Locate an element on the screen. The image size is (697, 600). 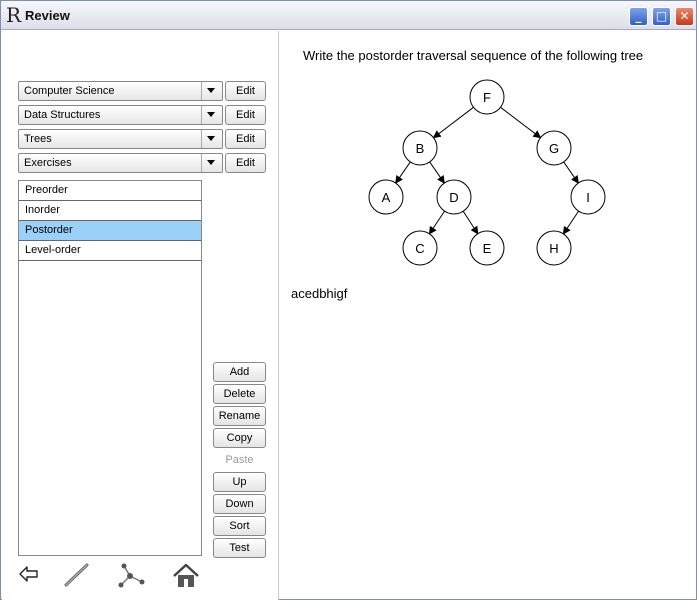
tree-node-G: G is located at coordinates (554, 148).